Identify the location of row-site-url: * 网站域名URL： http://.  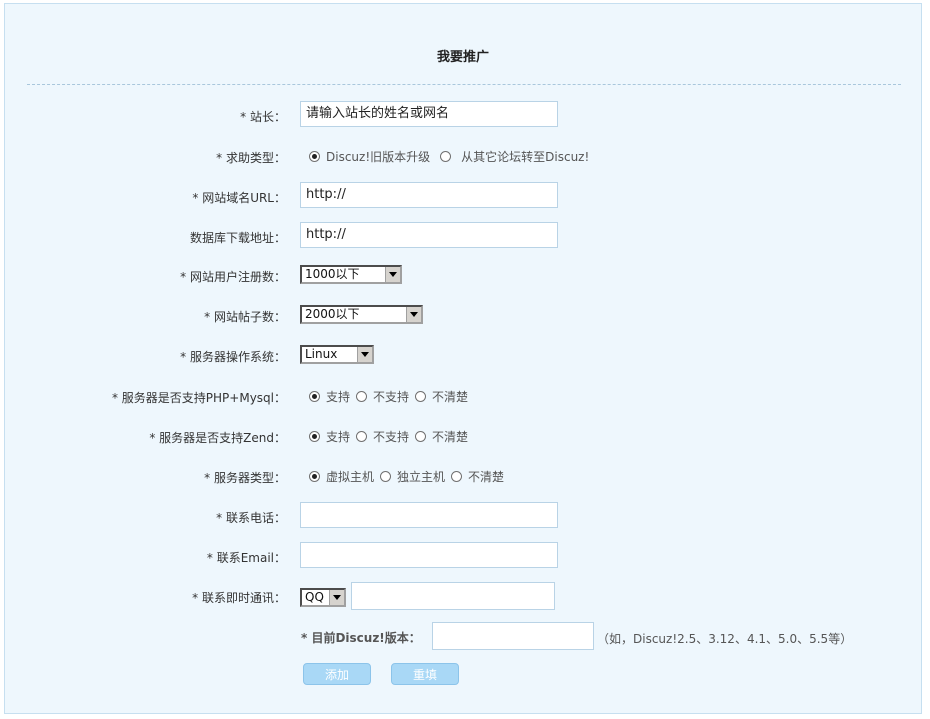
(463, 196).